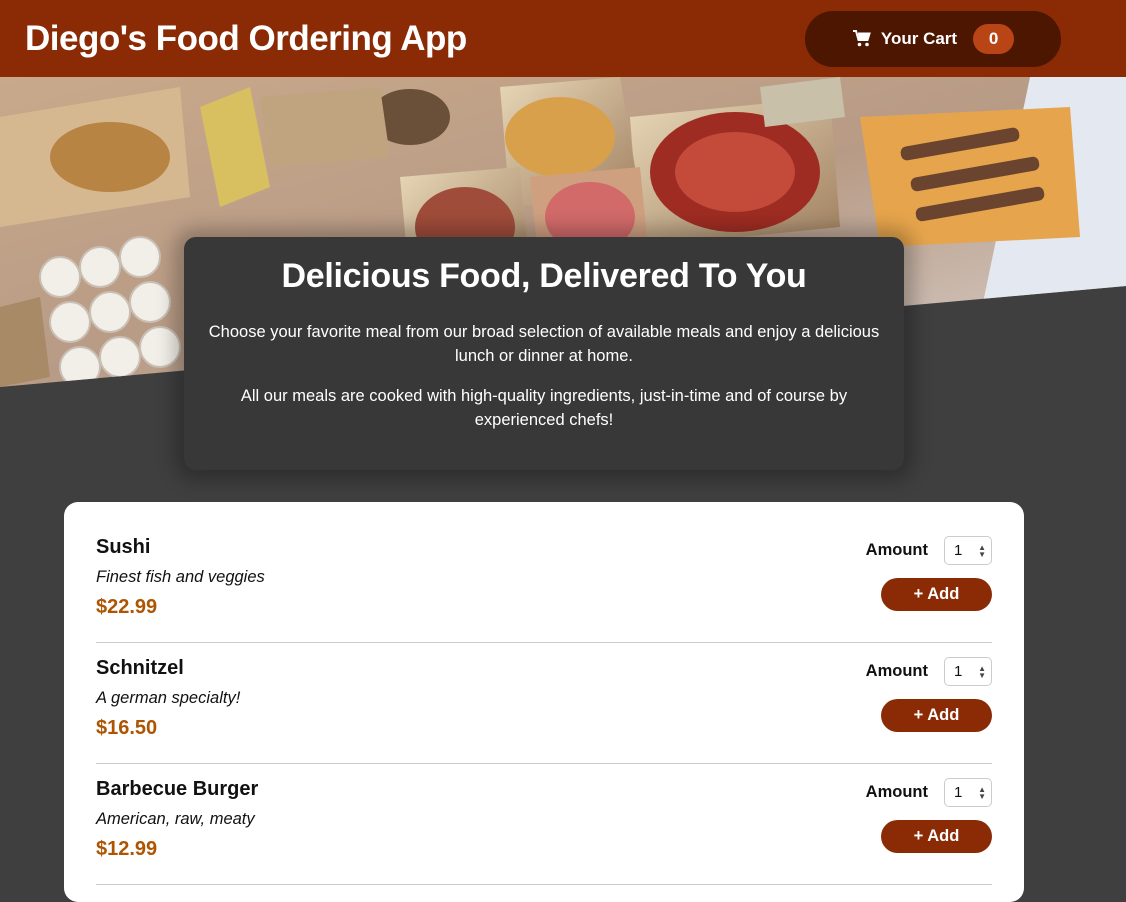 Image resolution: width=1126 pixels, height=902 pixels. I want to click on app-title: Diego's Food Ordering App, so click(246, 38).